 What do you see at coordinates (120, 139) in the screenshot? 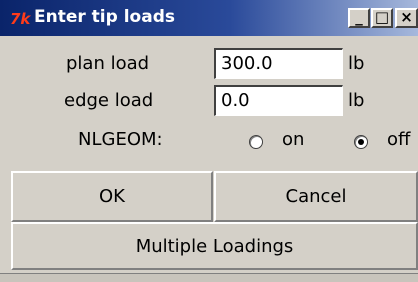
I see `nlgeom-label: NLGEOM:` at bounding box center [120, 139].